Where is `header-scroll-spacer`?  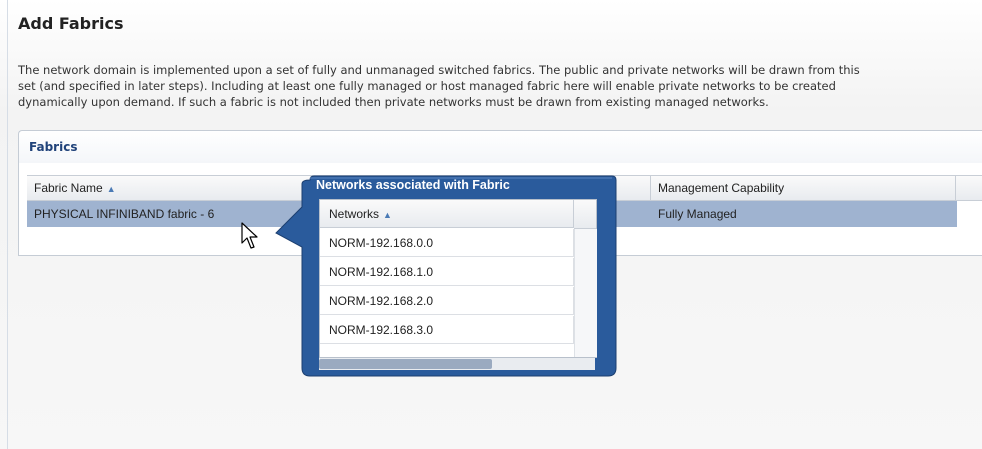
header-scroll-spacer is located at coordinates (585, 214).